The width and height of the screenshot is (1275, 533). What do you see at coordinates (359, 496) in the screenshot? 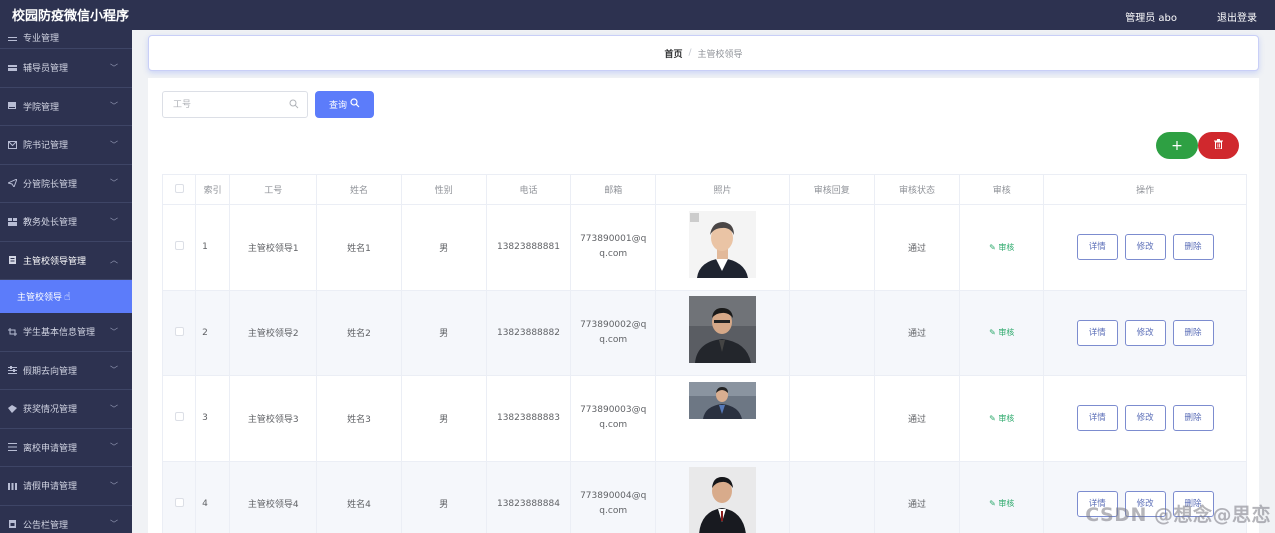
I see `name-cell: 姓名4` at bounding box center [359, 496].